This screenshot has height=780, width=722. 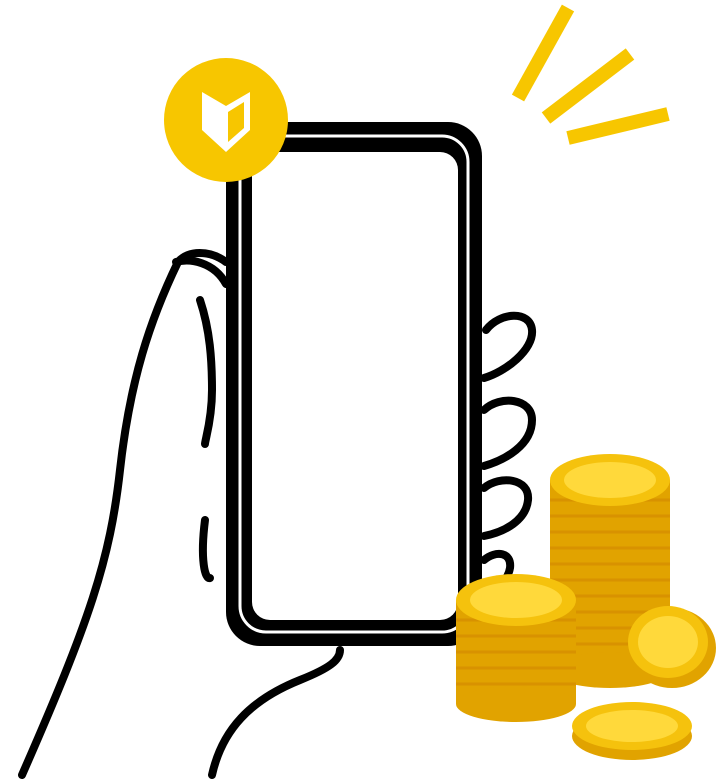 I want to click on thumb-outline, so click(x=201, y=272).